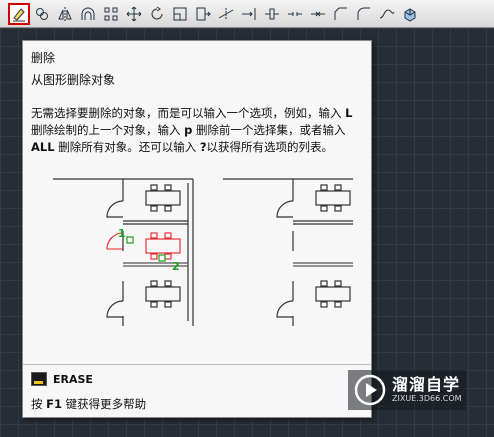 The height and width of the screenshot is (437, 494). I want to click on break-icon, so click(295, 13).